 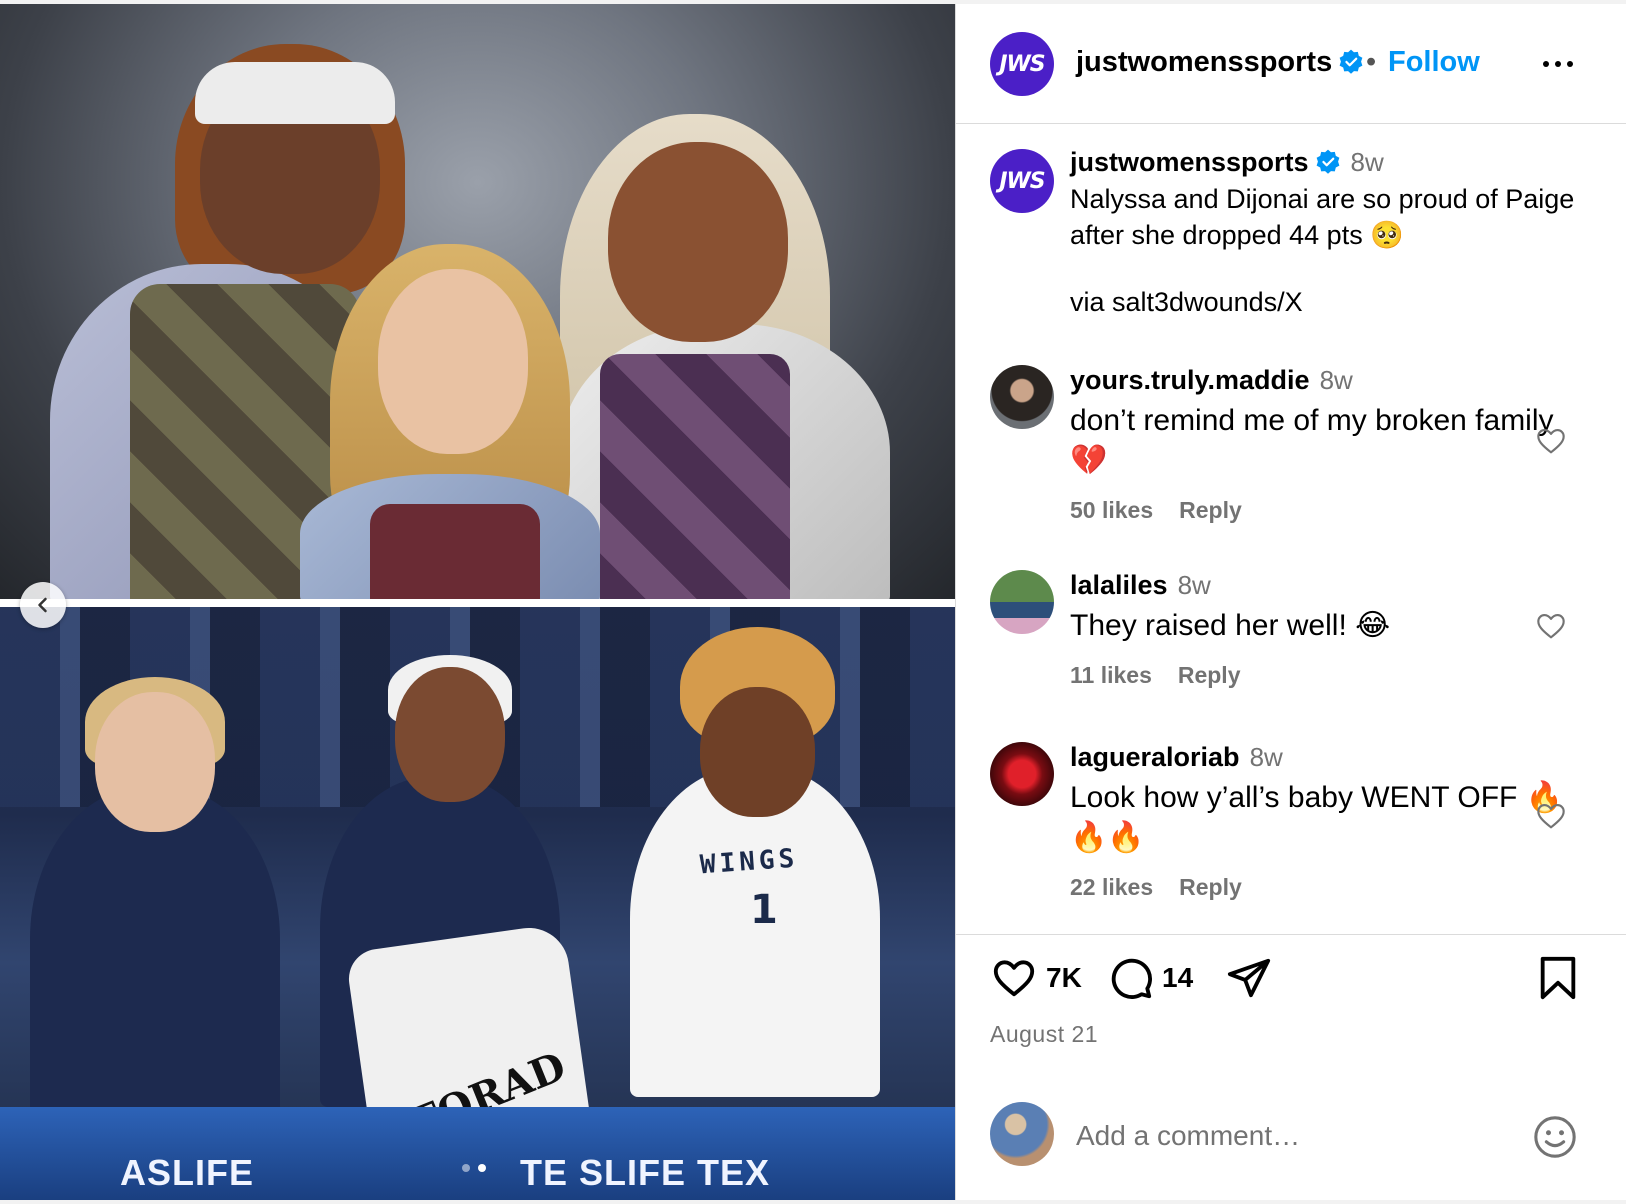 What do you see at coordinates (1177, 978) in the screenshot?
I see `comment-count: 14` at bounding box center [1177, 978].